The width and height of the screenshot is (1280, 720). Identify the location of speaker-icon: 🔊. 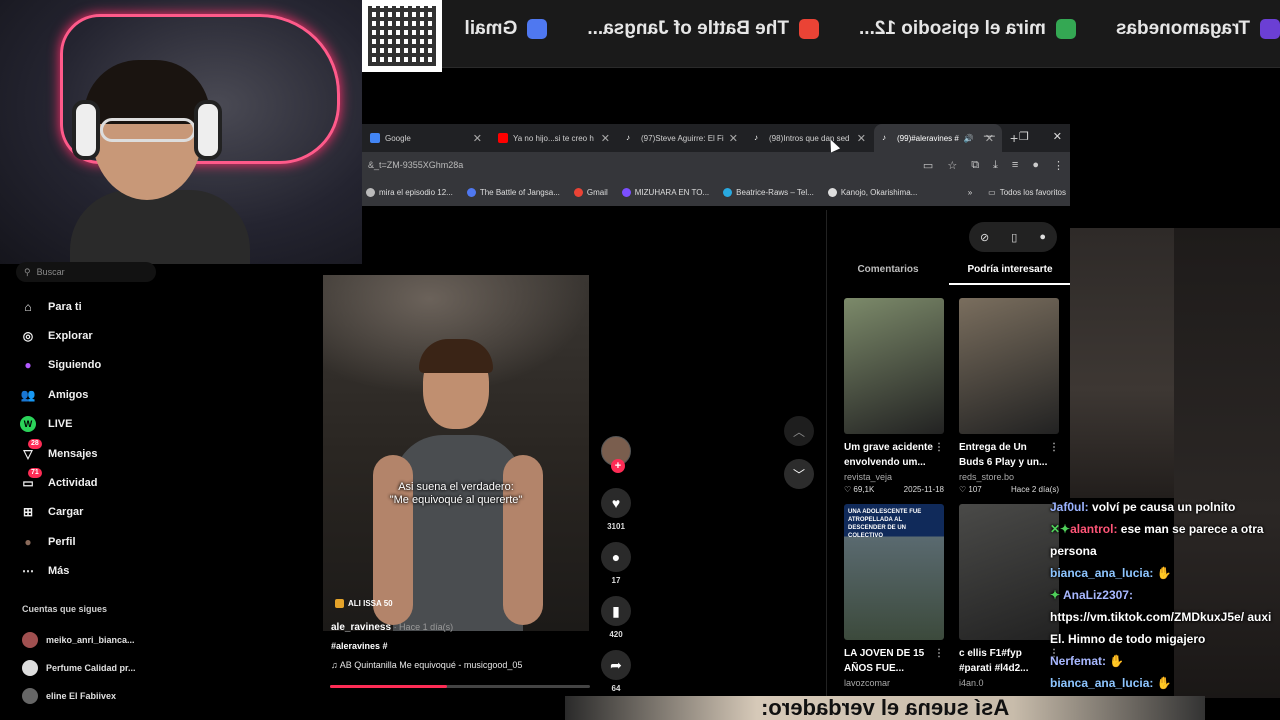
(969, 138).